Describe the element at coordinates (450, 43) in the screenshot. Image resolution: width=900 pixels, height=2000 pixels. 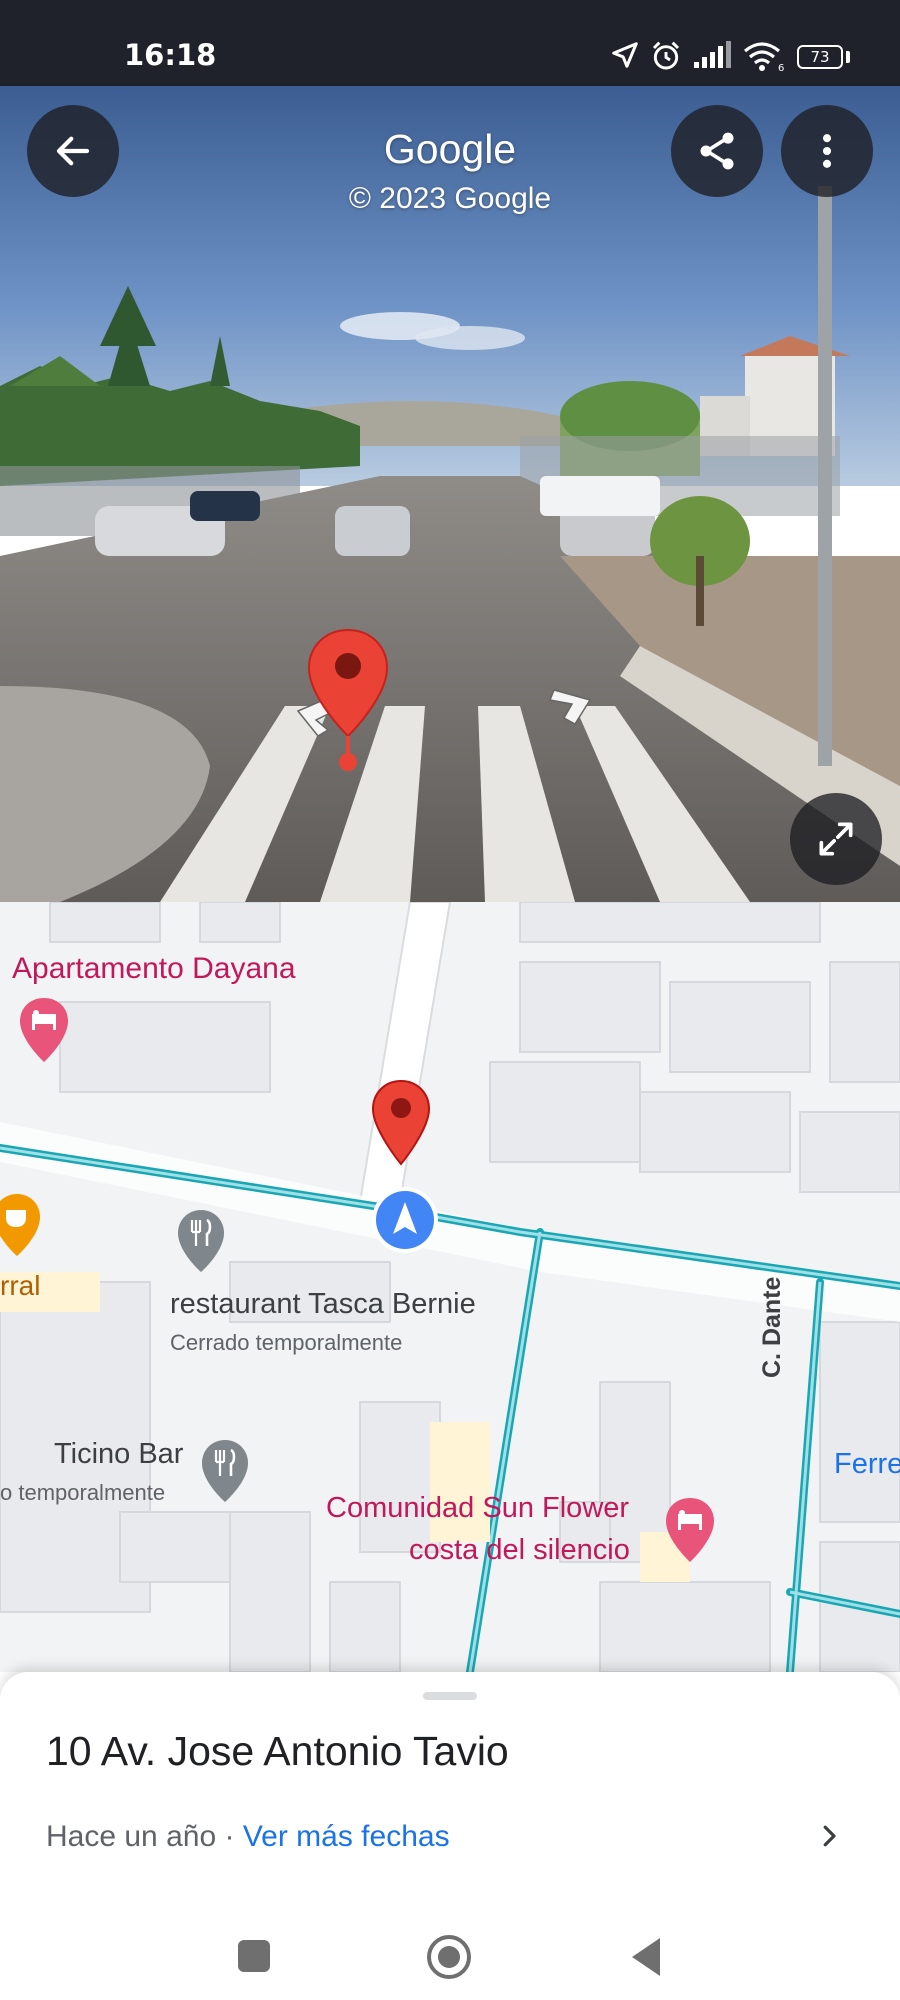
I see `status-bar: 16:18 6 73` at that location.